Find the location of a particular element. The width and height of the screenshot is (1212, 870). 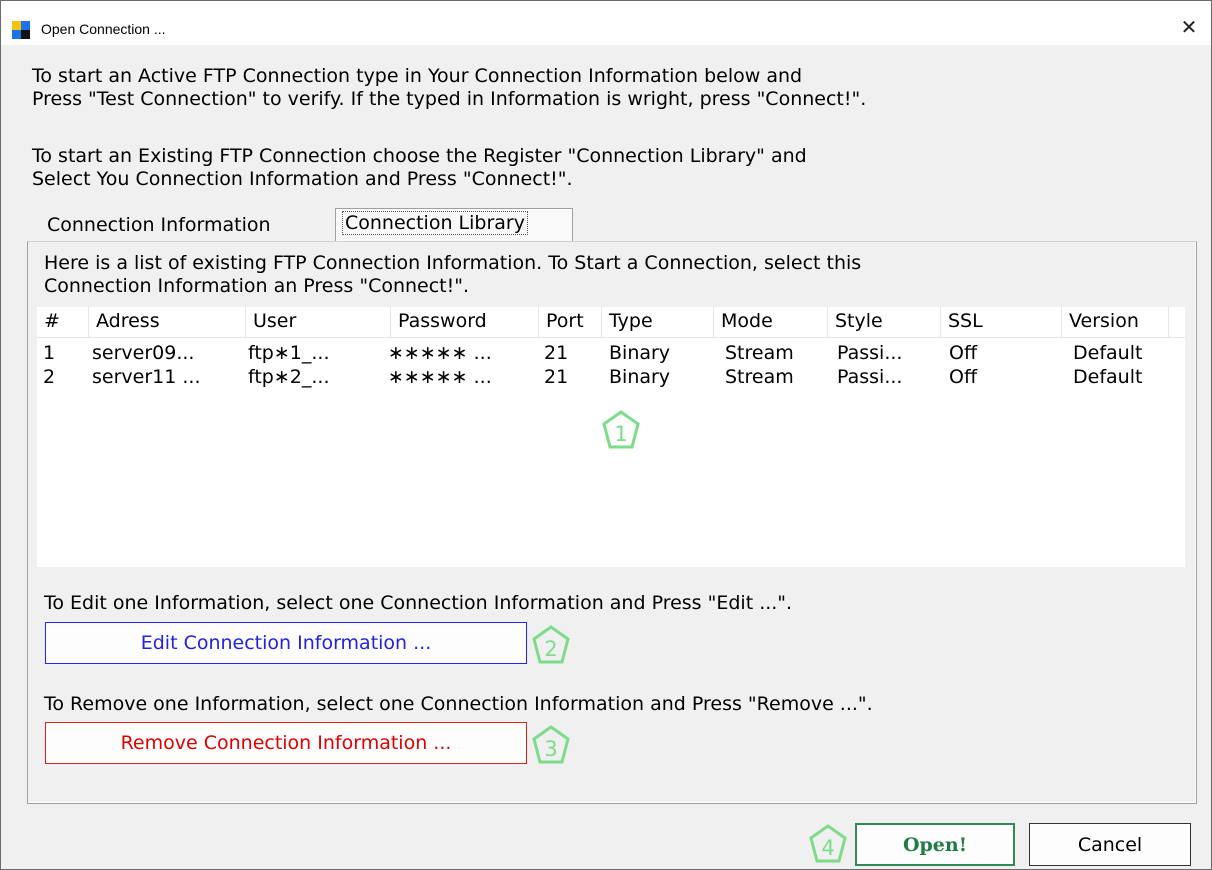

column-header-style: Style is located at coordinates (884, 322).